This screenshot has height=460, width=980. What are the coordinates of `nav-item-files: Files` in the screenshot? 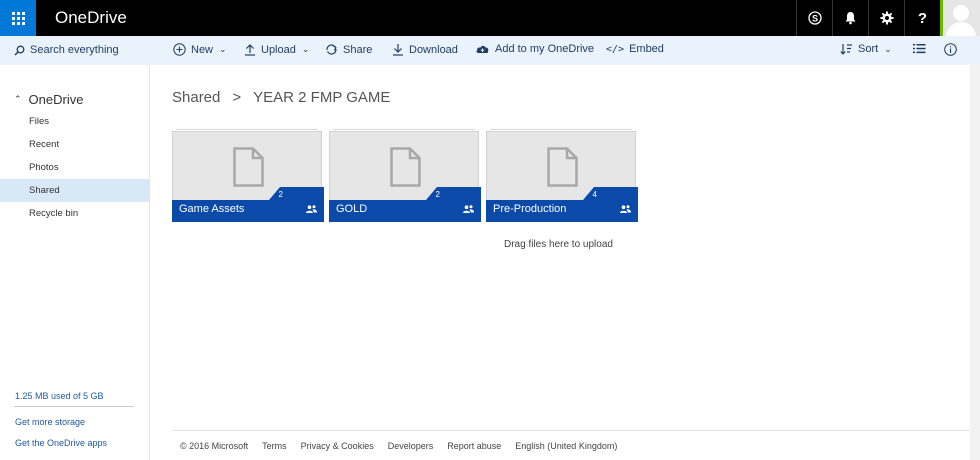 It's located at (74, 121).